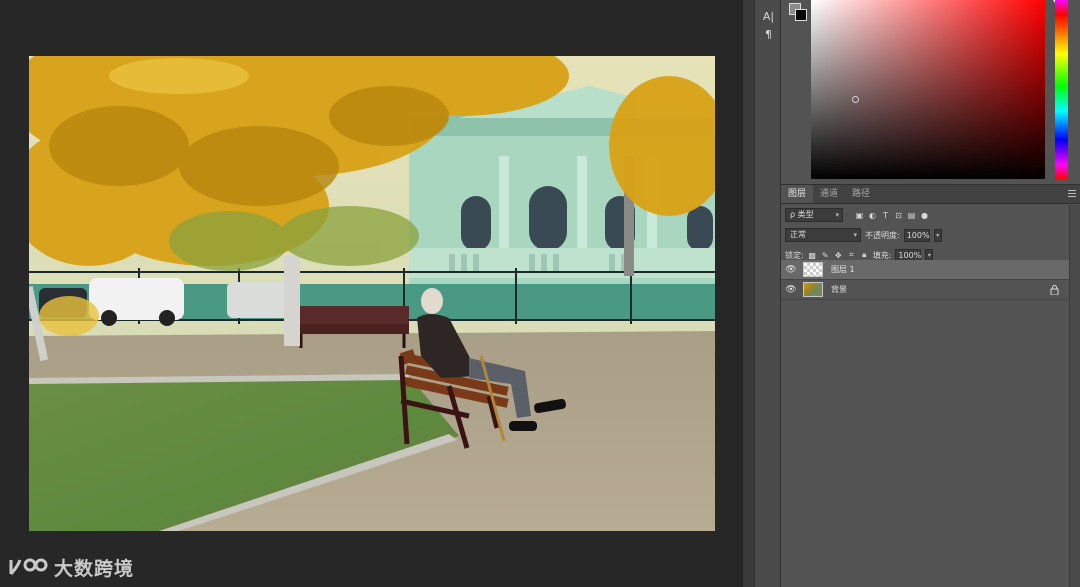 This screenshot has width=1080, height=587. Describe the element at coordinates (1074, 396) in the screenshot. I see `layers-panel-scrollbar` at that location.